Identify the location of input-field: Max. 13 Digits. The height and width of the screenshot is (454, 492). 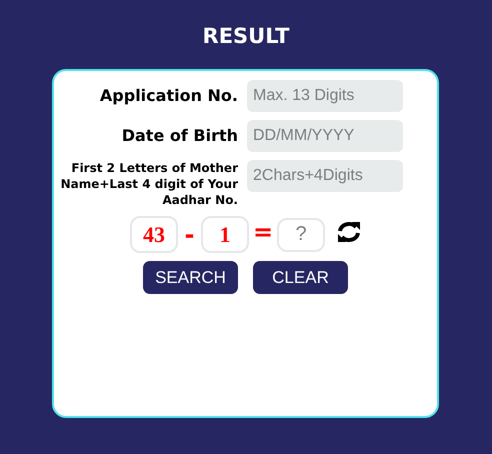
(325, 96).